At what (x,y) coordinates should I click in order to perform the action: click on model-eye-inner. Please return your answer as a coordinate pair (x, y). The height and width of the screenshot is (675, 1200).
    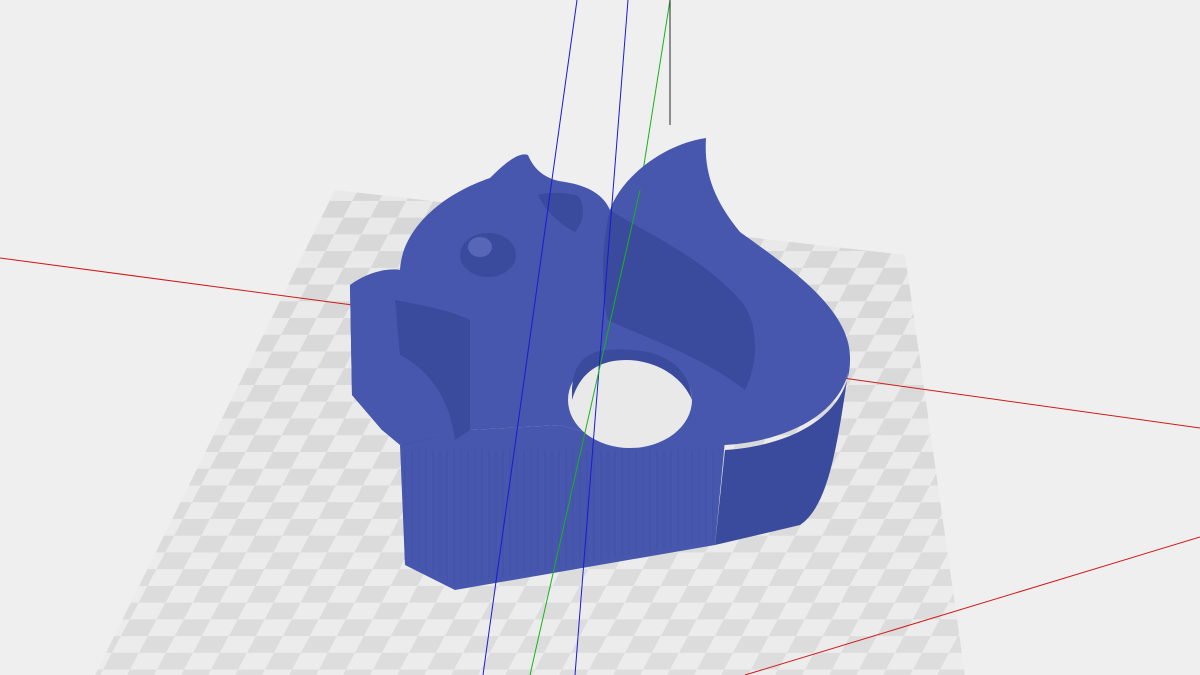
    Looking at the image, I should click on (480, 247).